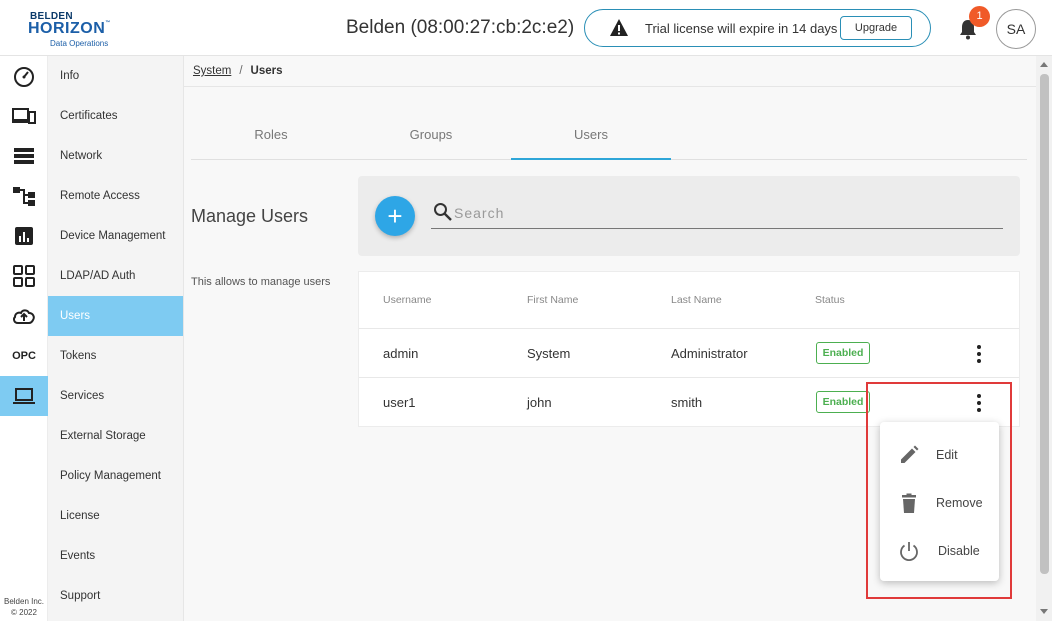 This screenshot has width=1052, height=621. I want to click on subnav-item-remote-access: Remote Access, so click(115, 196).